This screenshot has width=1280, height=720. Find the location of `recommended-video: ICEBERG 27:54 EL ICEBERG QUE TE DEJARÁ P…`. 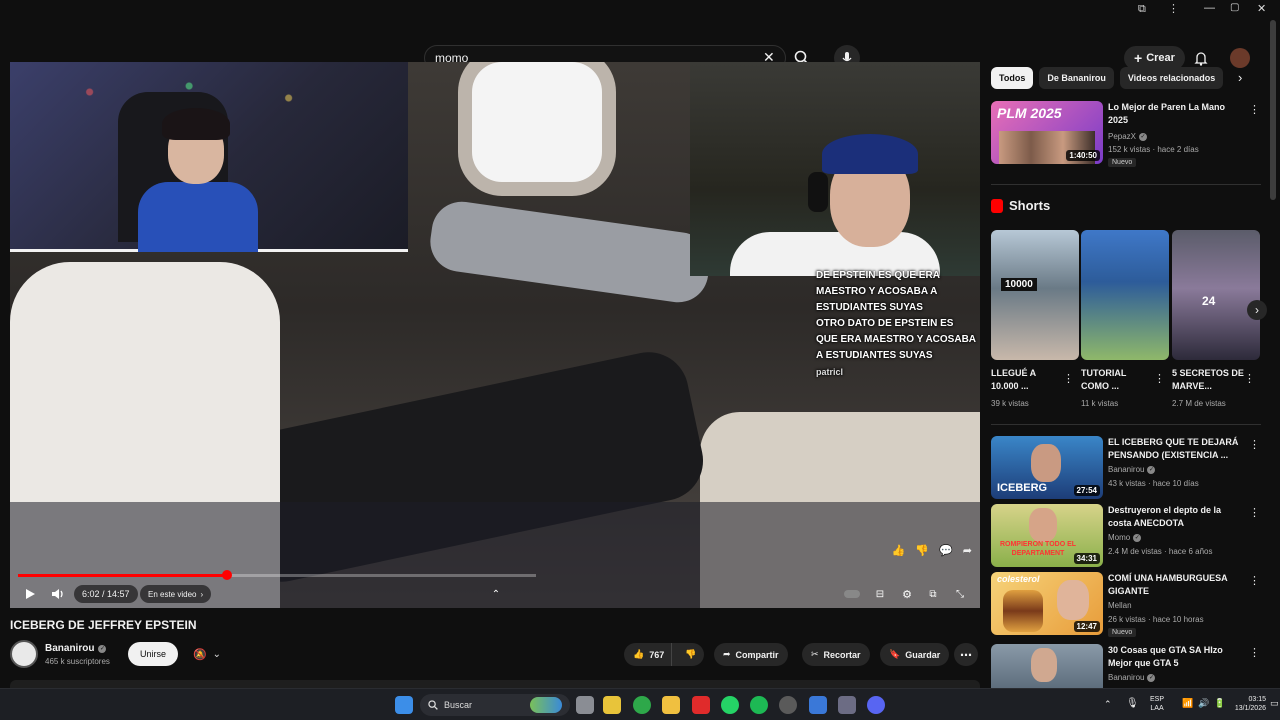

recommended-video: ICEBERG 27:54 EL ICEBERG QUE TE DEJARÁ P… is located at coordinates (1126, 468).